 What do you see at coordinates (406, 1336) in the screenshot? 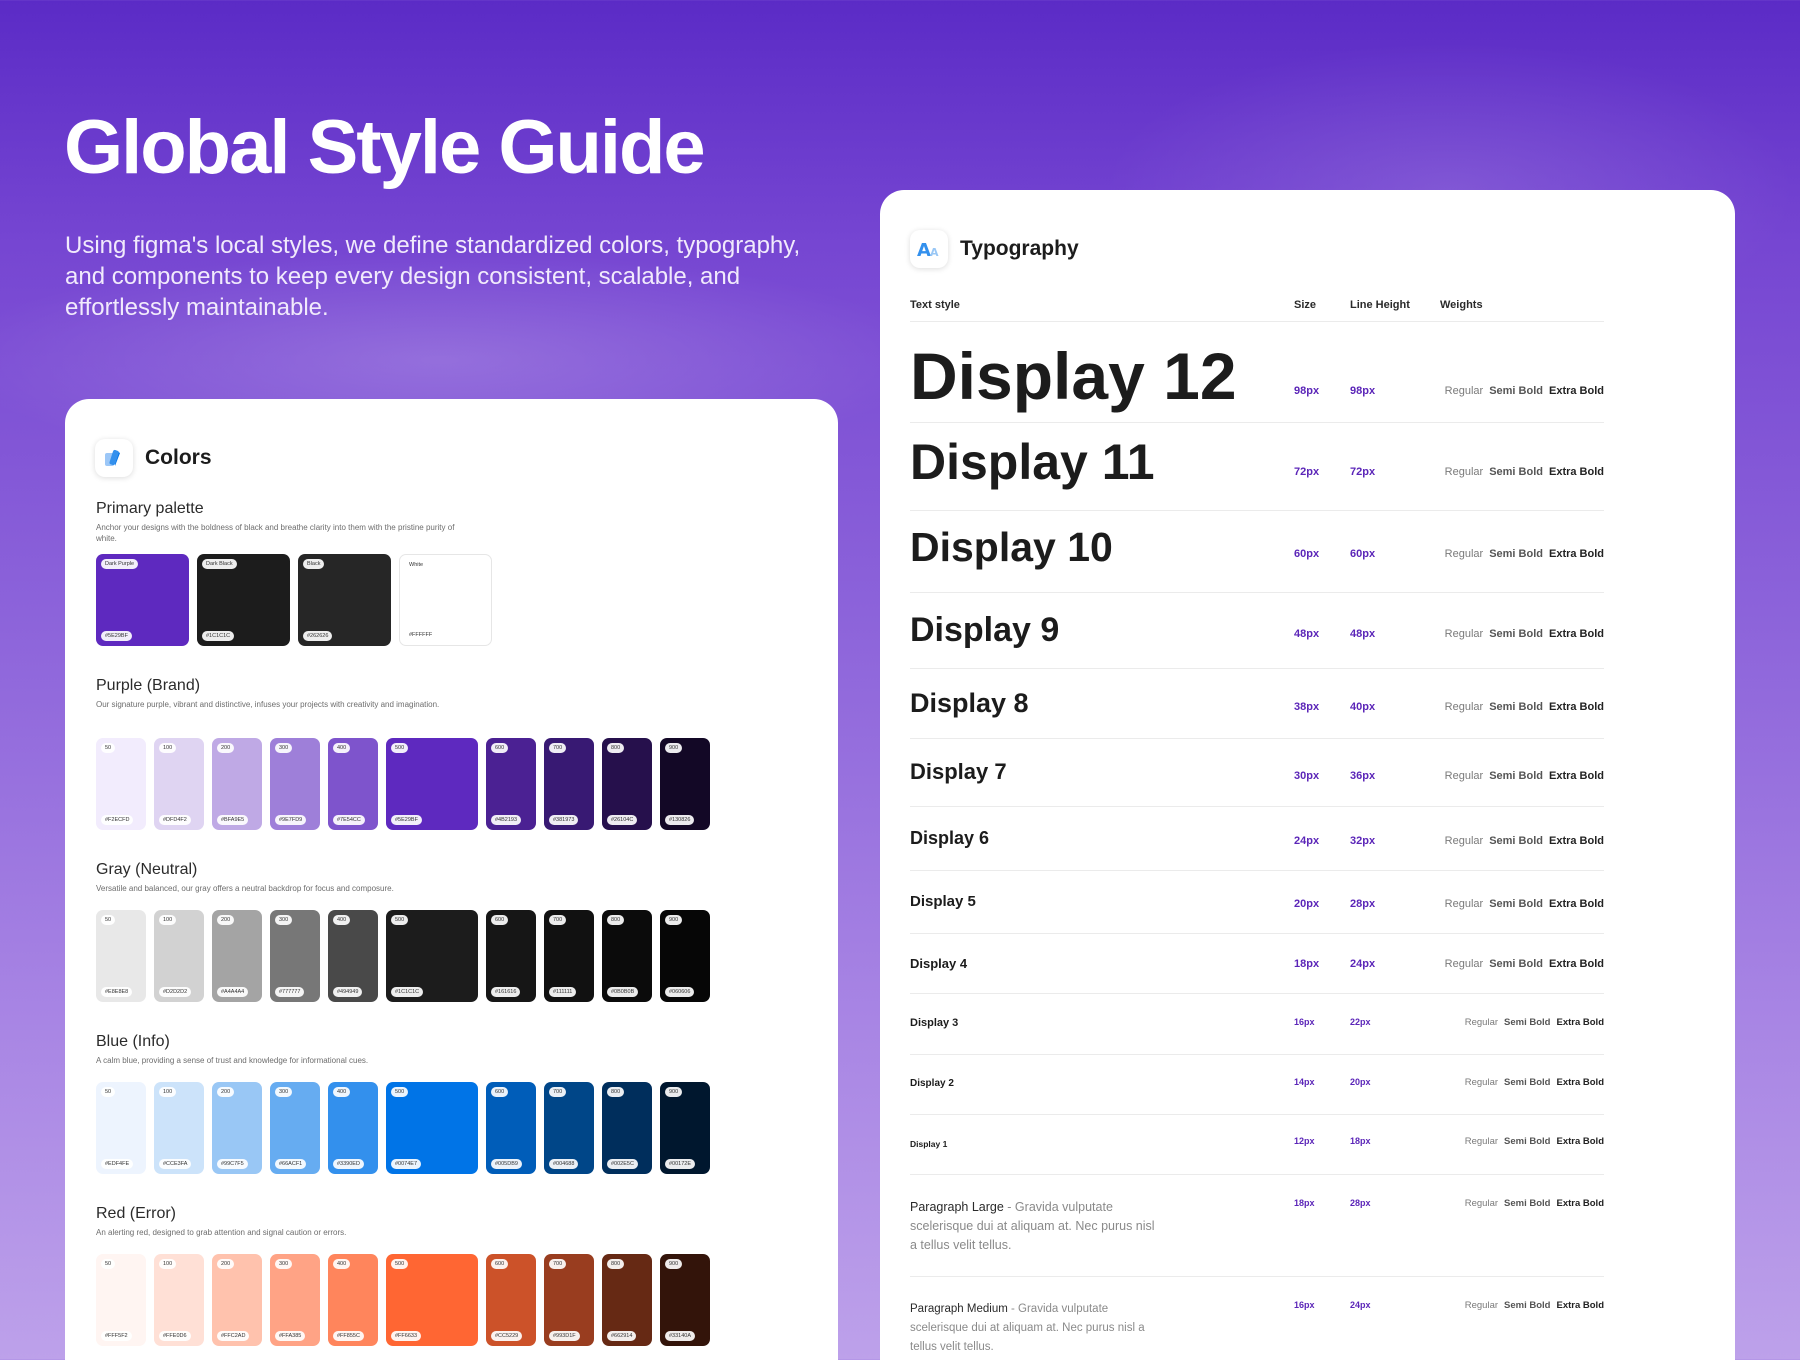
I see `swatch-hex: #FF6633` at bounding box center [406, 1336].